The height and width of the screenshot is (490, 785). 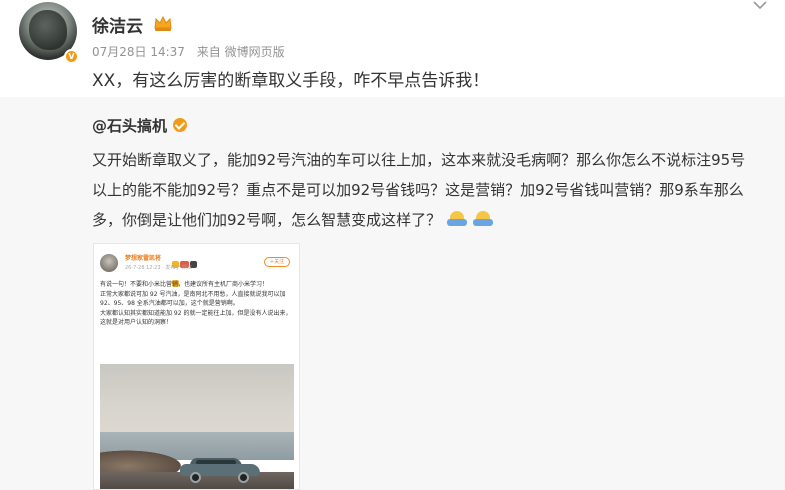 What do you see at coordinates (197, 426) in the screenshot?
I see `car-photo` at bounding box center [197, 426].